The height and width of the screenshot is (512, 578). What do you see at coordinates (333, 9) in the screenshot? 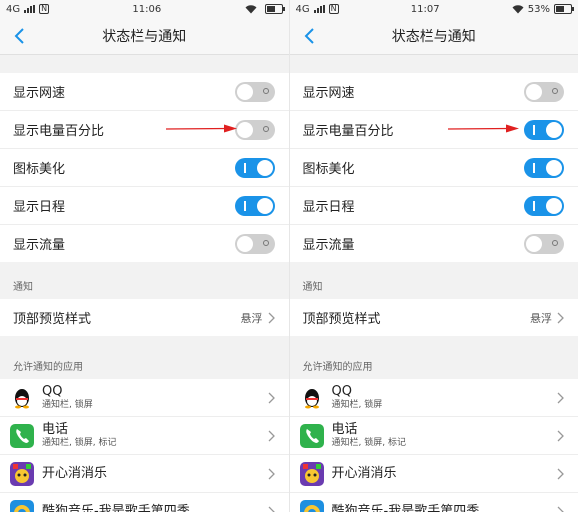
I see `notification-badge-icon: N` at bounding box center [333, 9].